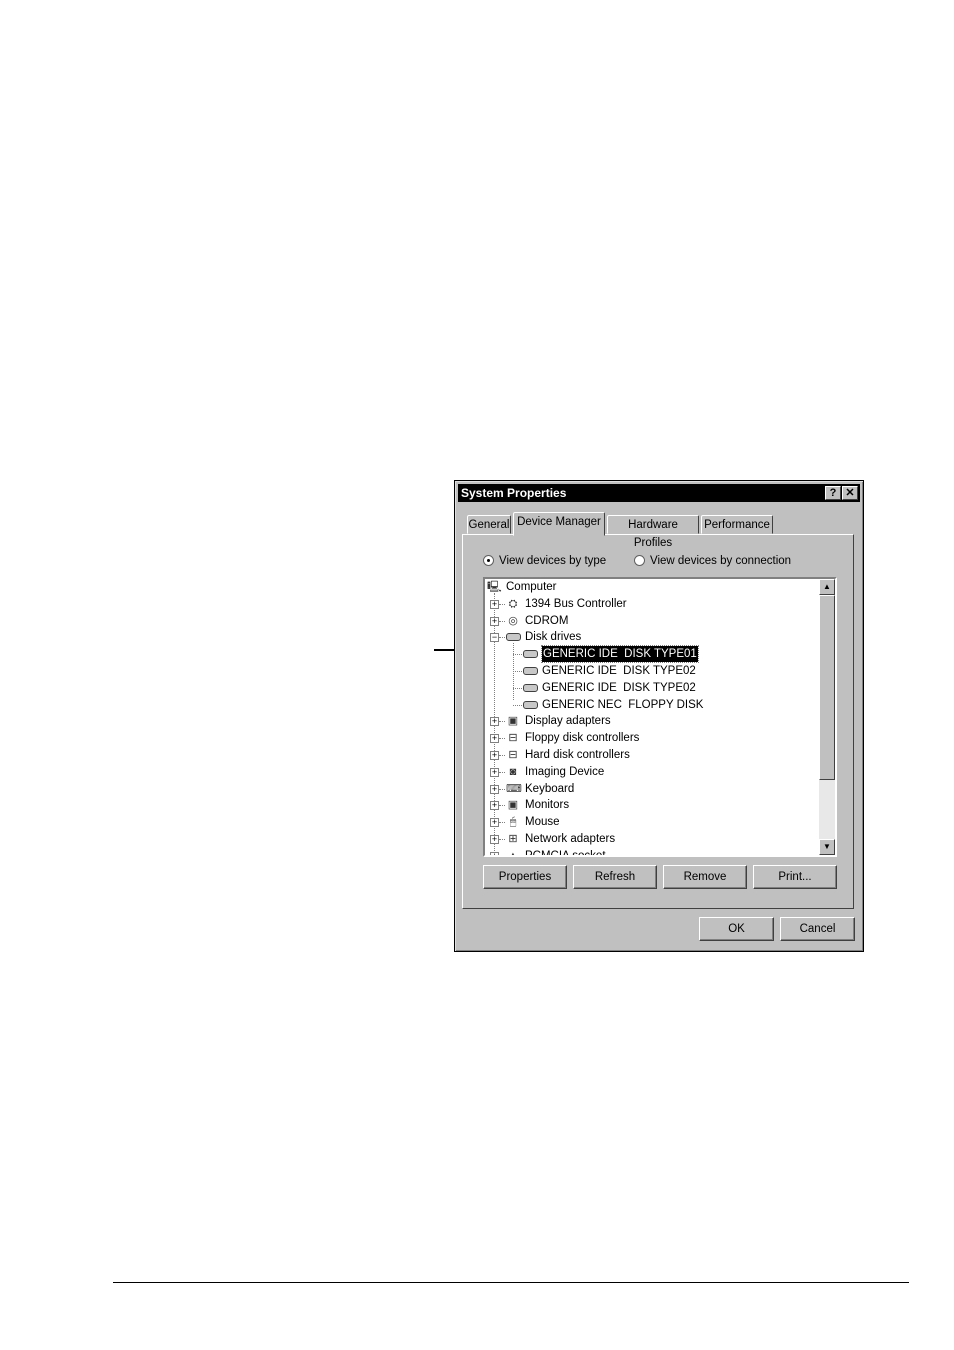 The width and height of the screenshot is (954, 1350). I want to click on view-by-connection-label: View devices by connection, so click(721, 561).